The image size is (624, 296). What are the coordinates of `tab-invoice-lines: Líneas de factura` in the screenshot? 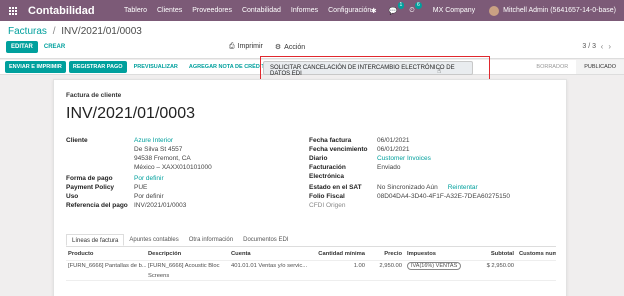 It's located at (95, 240).